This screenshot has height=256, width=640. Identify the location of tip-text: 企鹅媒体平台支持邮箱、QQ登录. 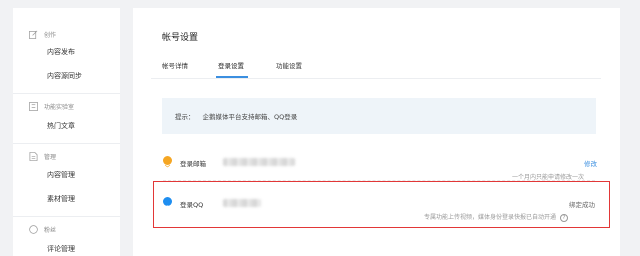
(250, 117).